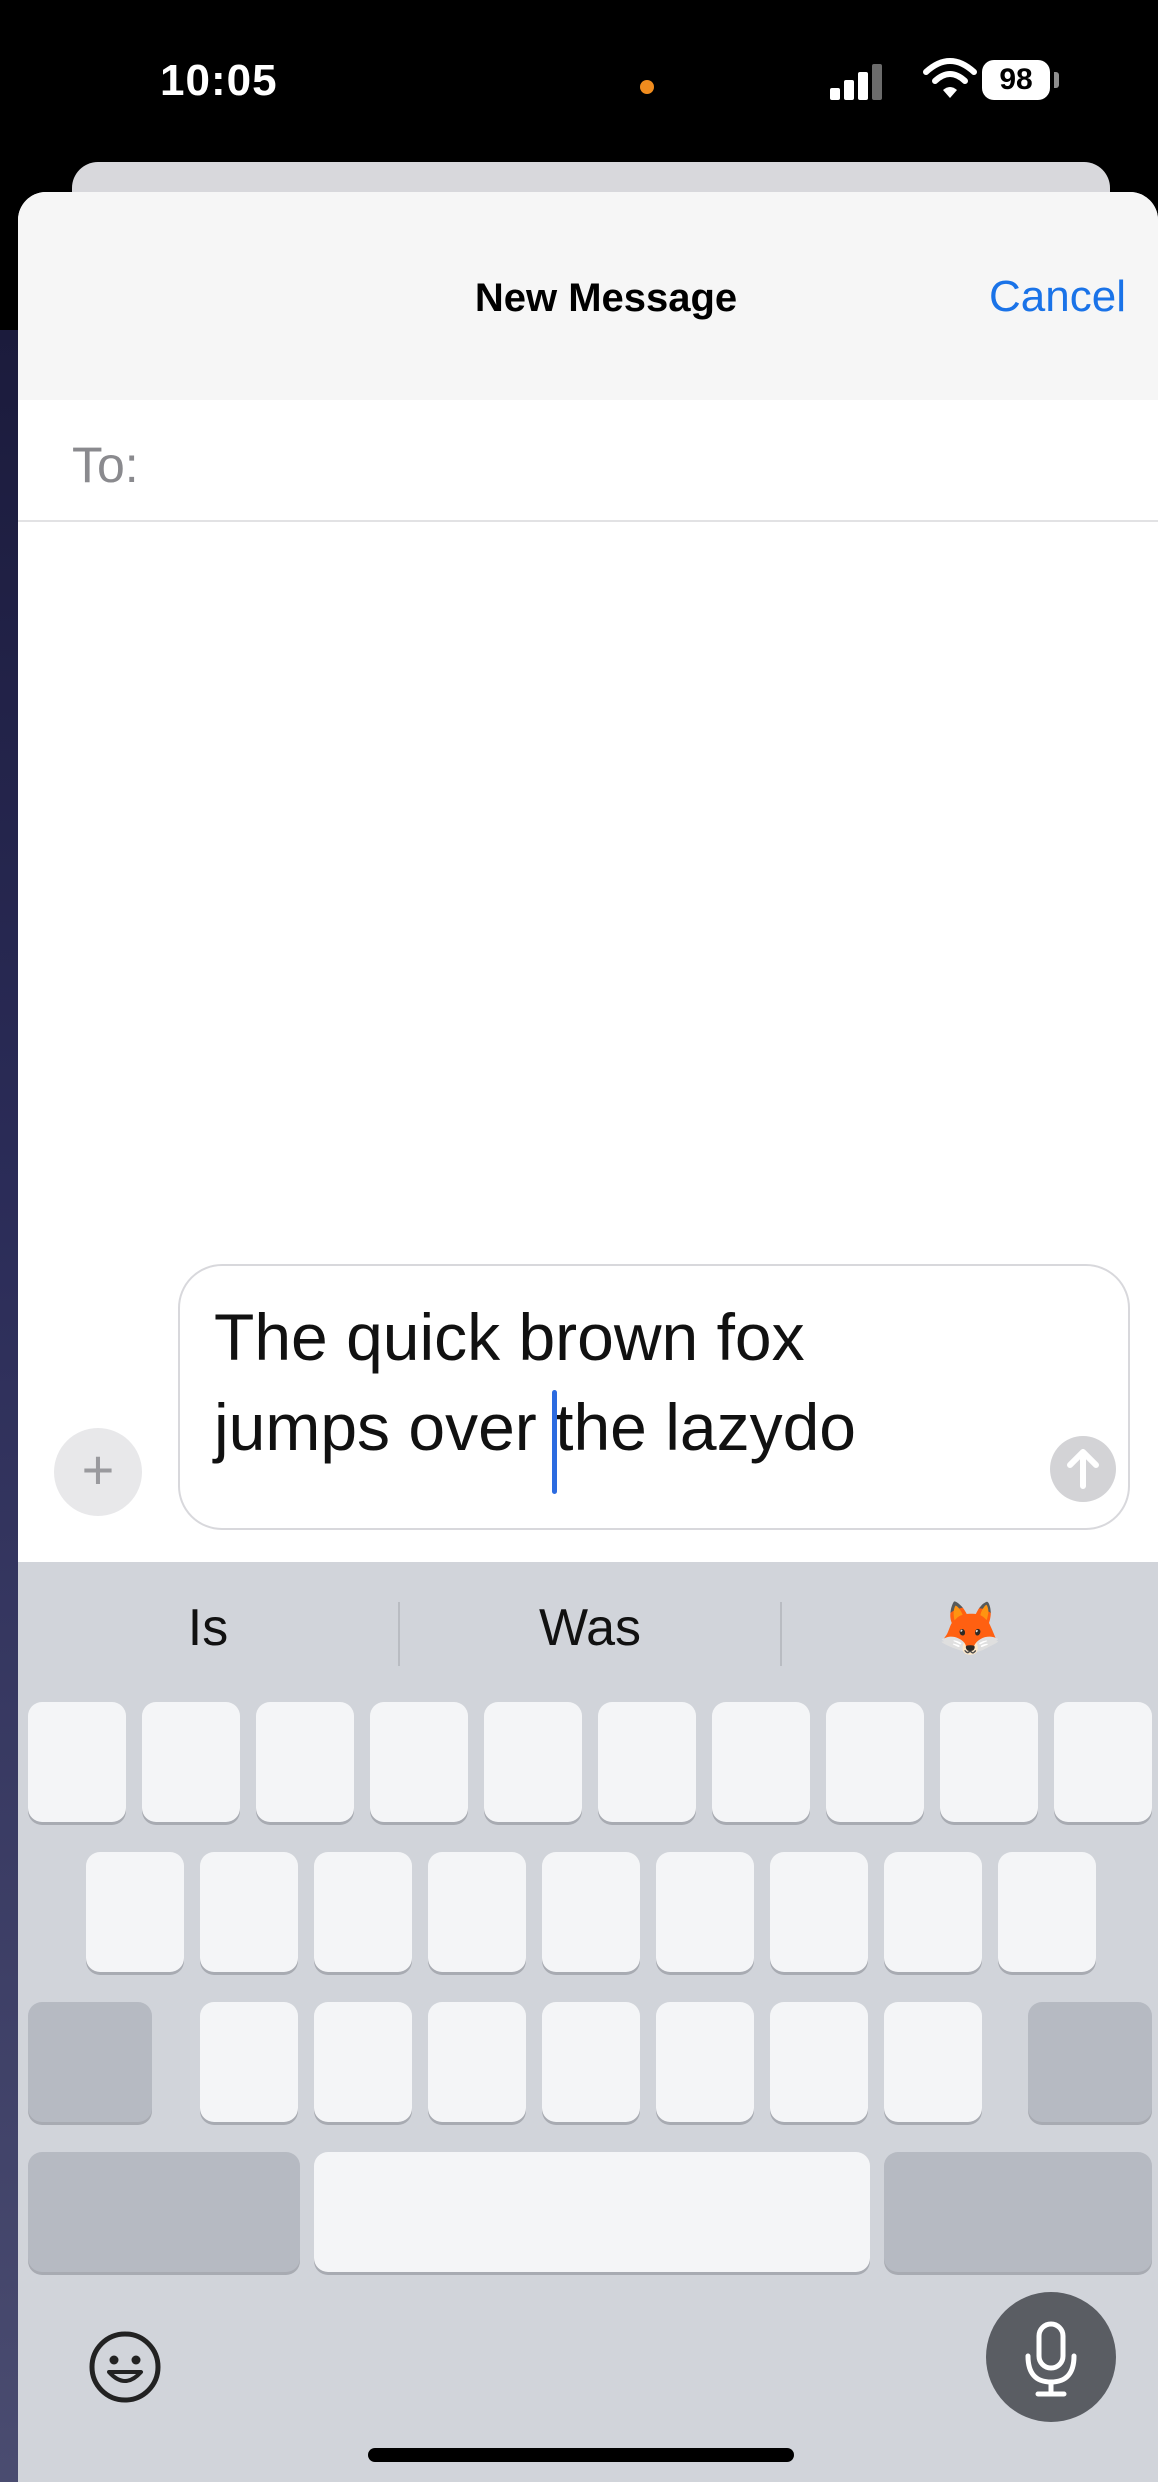 This screenshot has height=2482, width=1158. What do you see at coordinates (535, 1427) in the screenshot?
I see `message-line-2: jumps over the lazydo` at bounding box center [535, 1427].